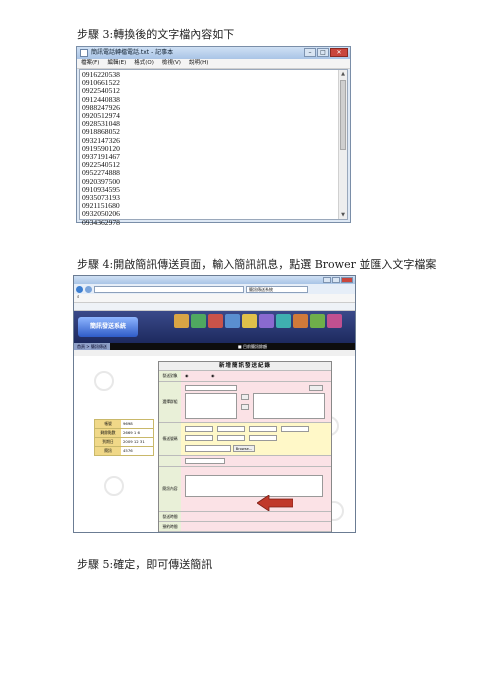 The height and width of the screenshot is (700, 495). What do you see at coordinates (323, 52) in the screenshot?
I see `maximize-icon: □` at bounding box center [323, 52].